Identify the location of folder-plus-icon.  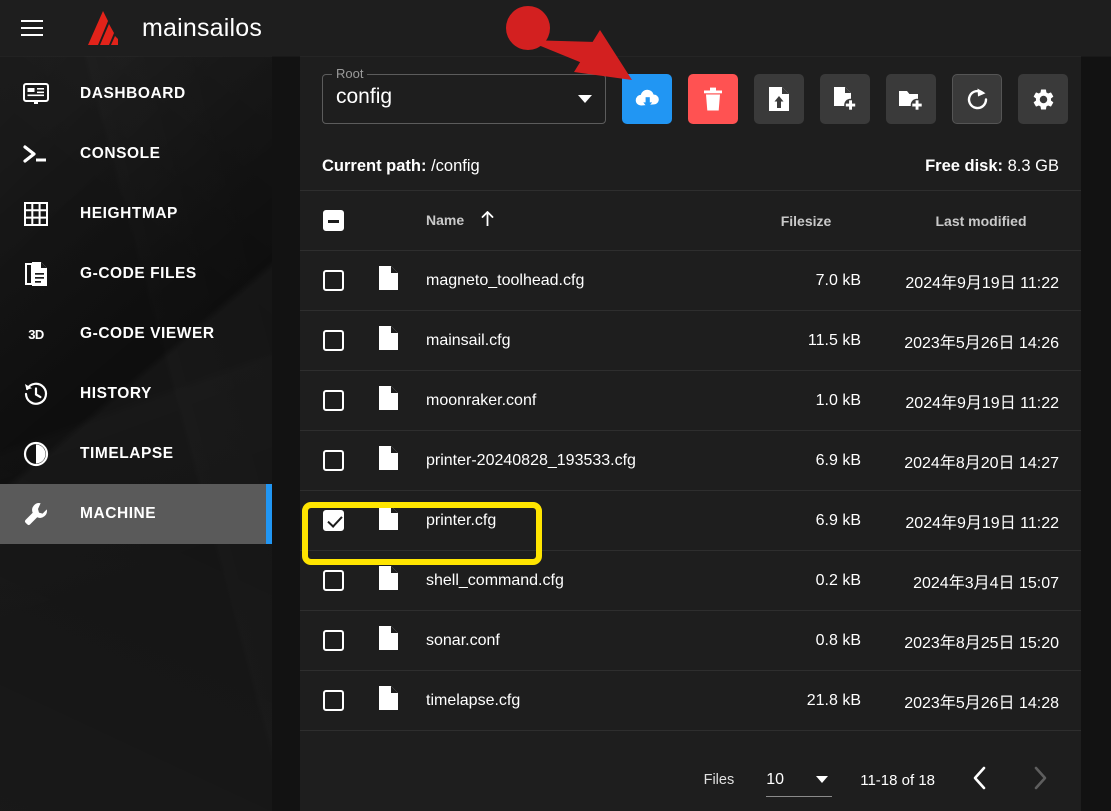
(911, 99).